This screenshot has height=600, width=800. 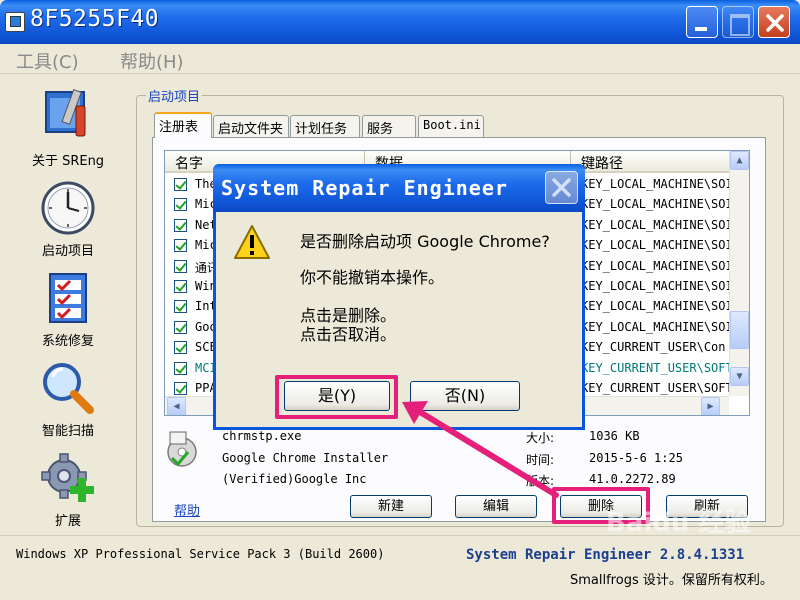 What do you see at coordinates (174, 95) in the screenshot?
I see `group-title: 启动项目` at bounding box center [174, 95].